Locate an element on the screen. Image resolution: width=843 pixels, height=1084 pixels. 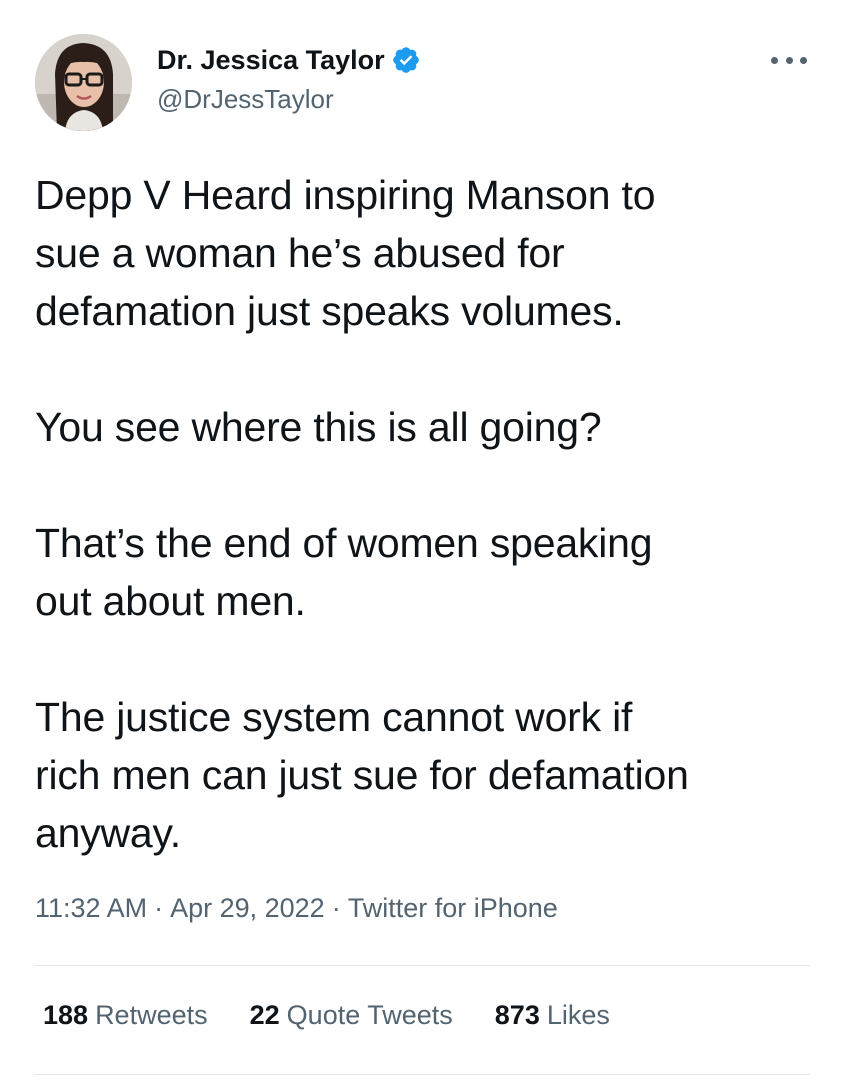
tweet-time: 11:32 AM is located at coordinates (91, 908).